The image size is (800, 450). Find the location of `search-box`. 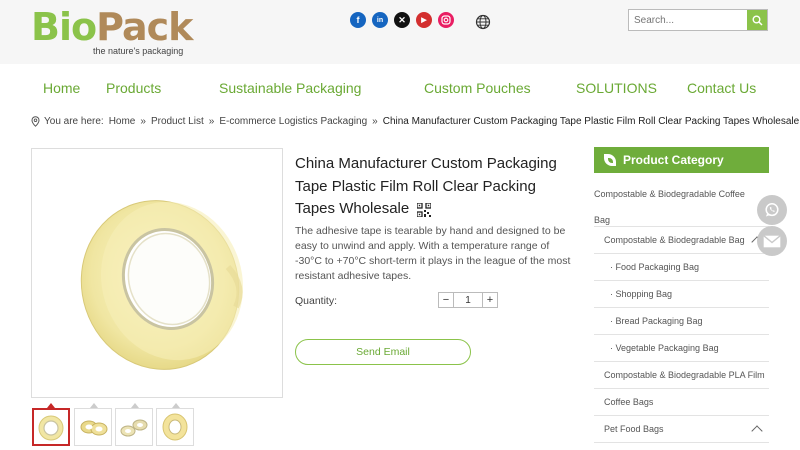

search-box is located at coordinates (698, 20).